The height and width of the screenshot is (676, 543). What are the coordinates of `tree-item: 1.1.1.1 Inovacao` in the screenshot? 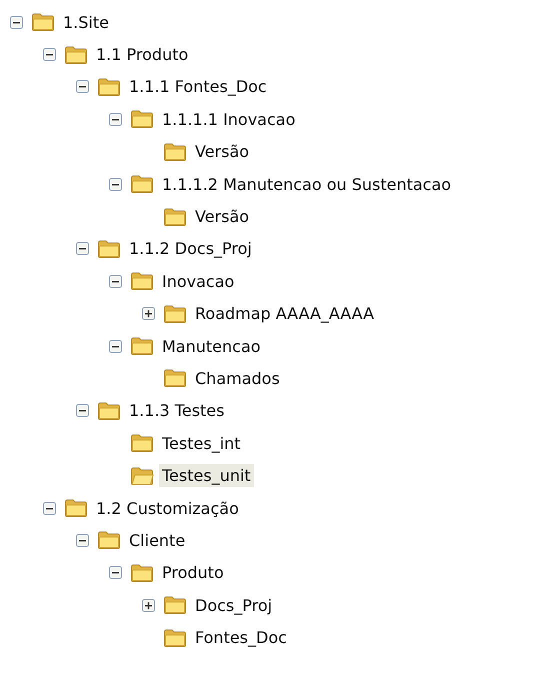 It's located at (228, 119).